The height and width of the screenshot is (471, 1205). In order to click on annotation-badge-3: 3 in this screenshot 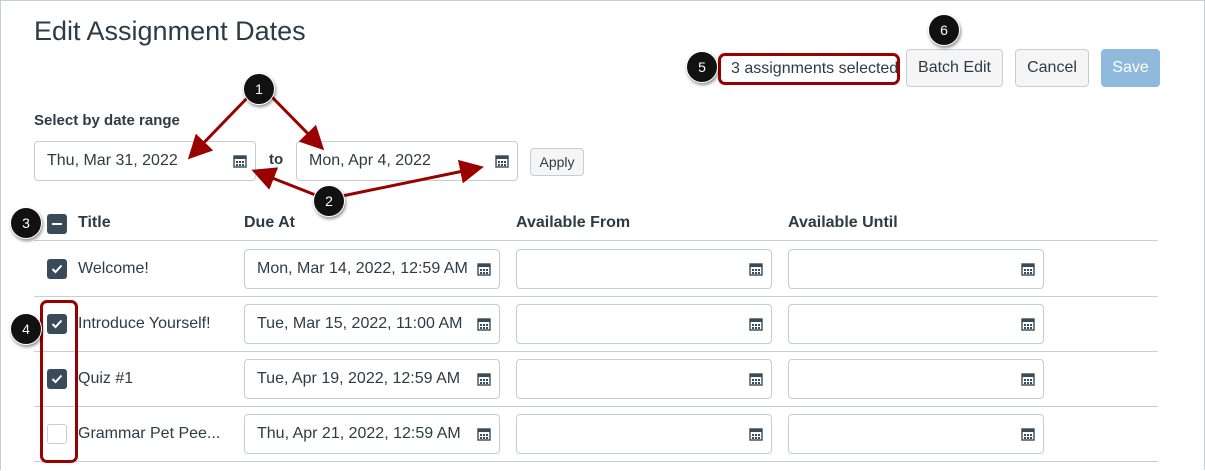, I will do `click(26, 223)`.